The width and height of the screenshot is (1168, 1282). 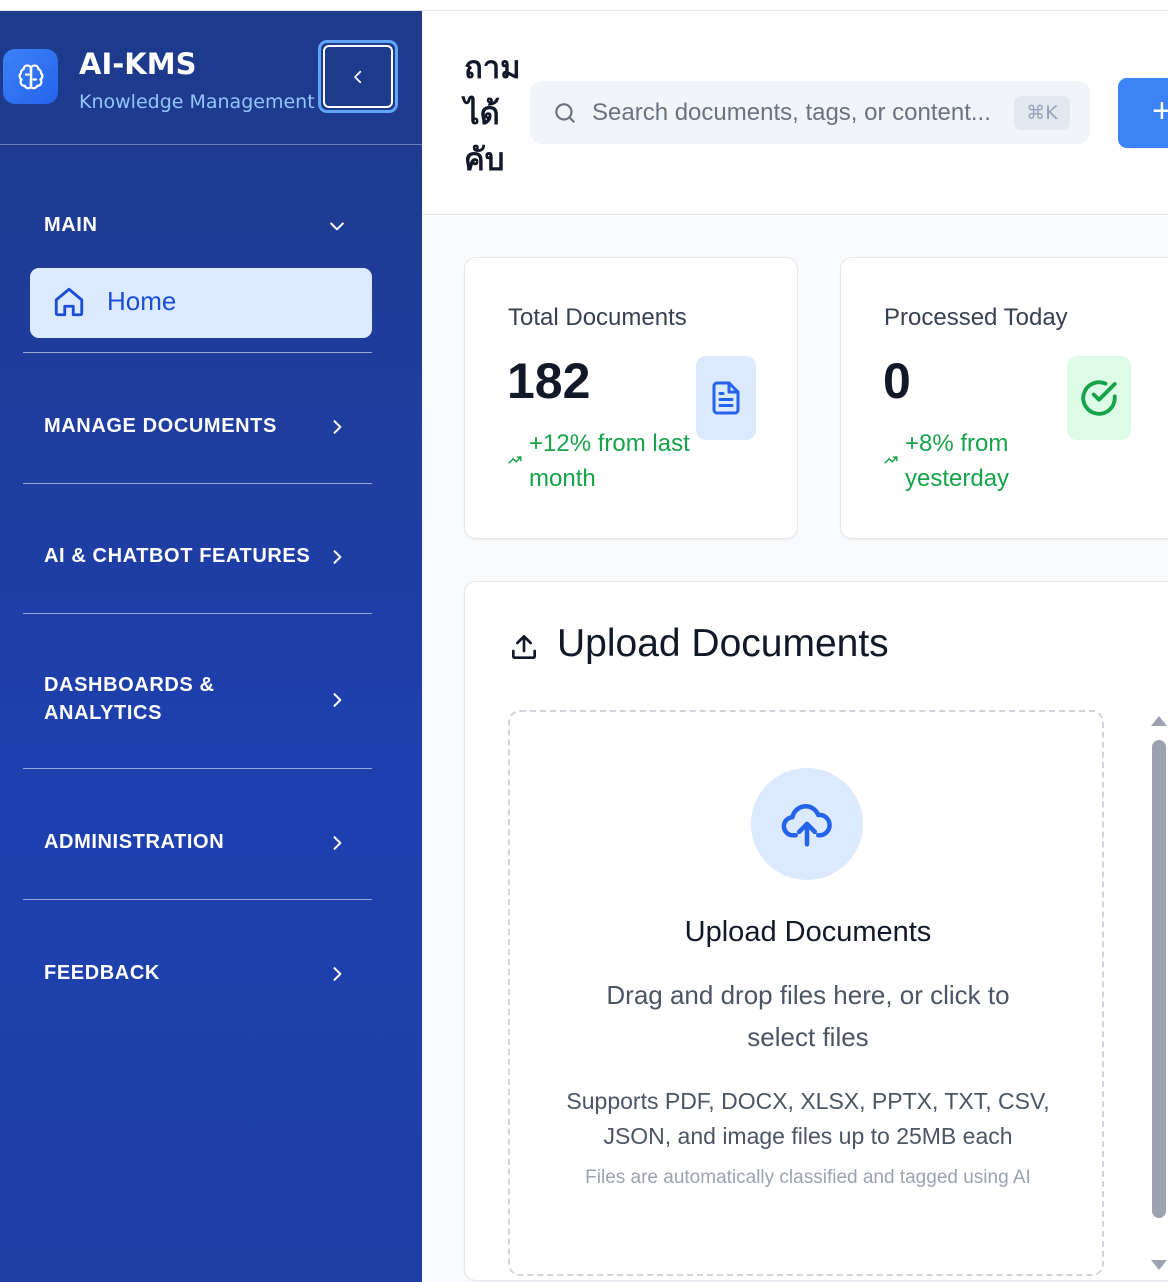 I want to click on search-icon, so click(x=565, y=113).